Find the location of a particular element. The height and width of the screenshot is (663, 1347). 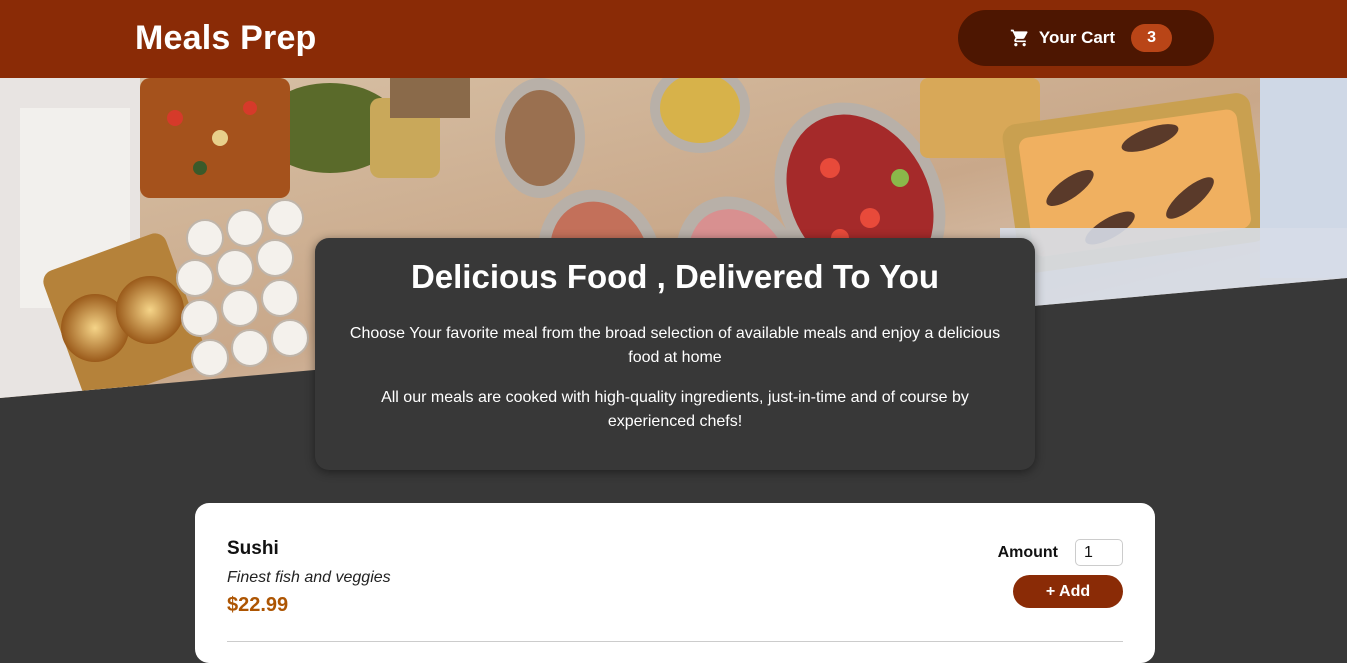

add-to-cart-button: + Add is located at coordinates (1068, 591).